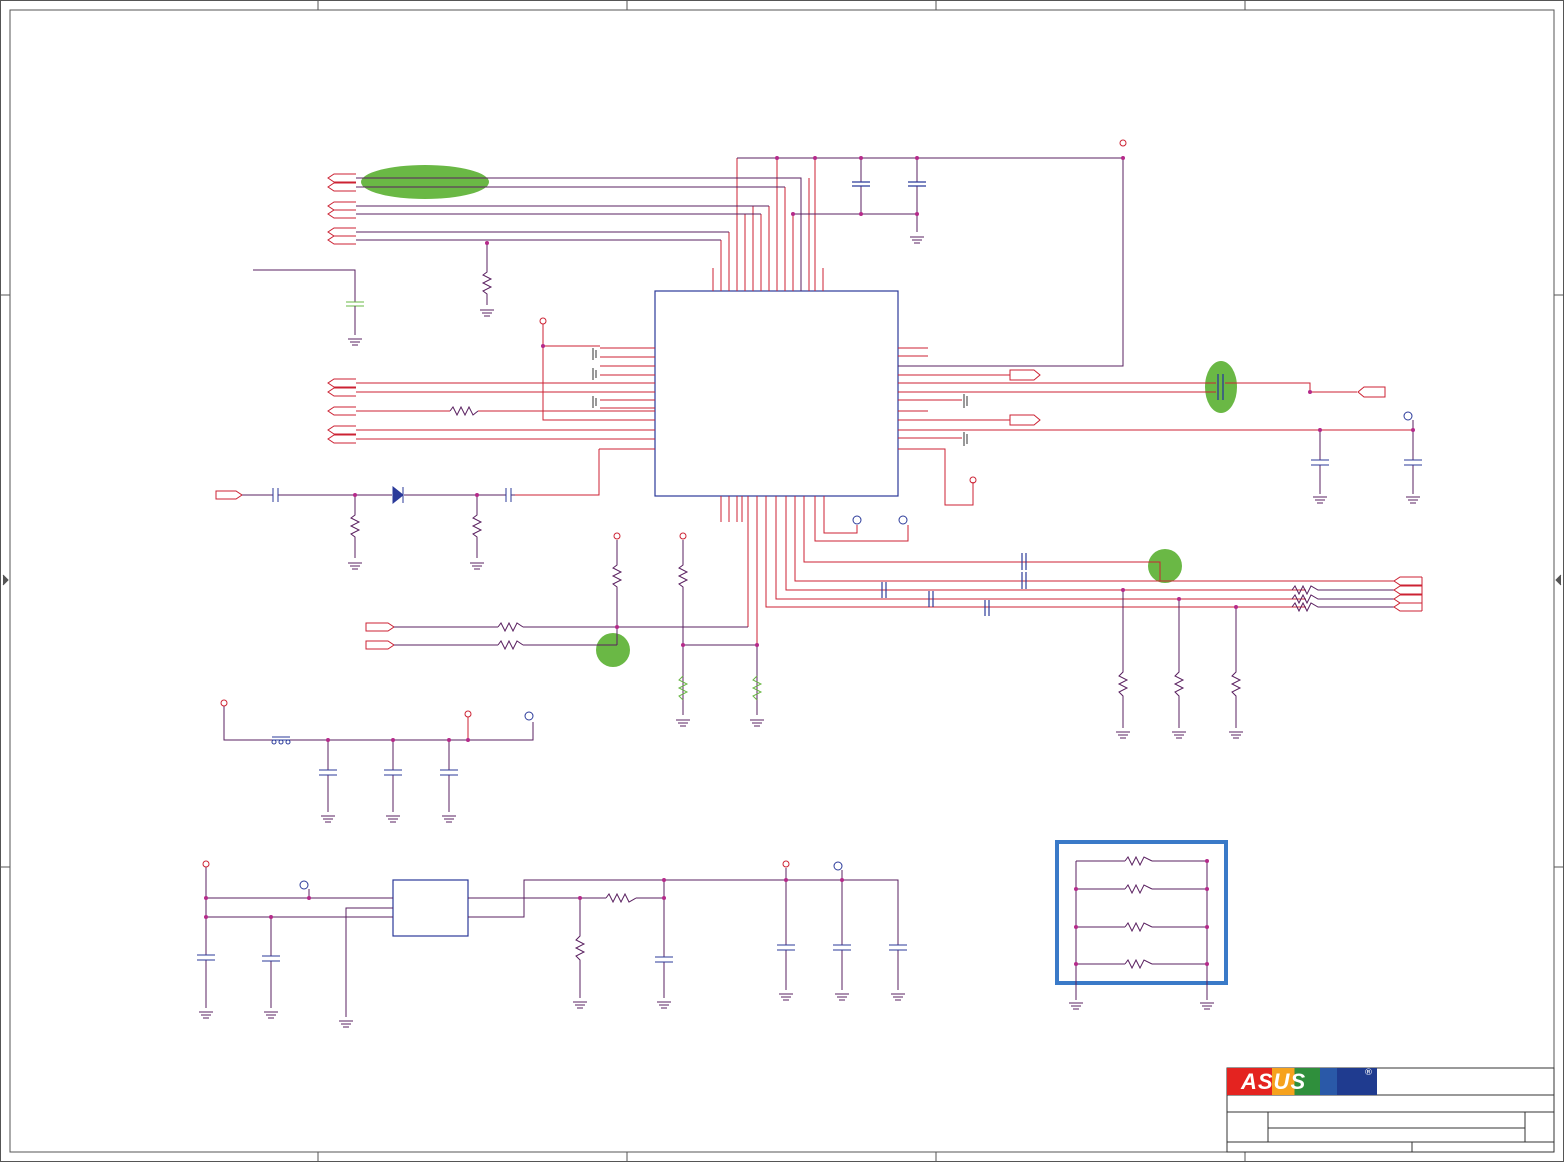 Image resolution: width=1564 pixels, height=1162 pixels. I want to click on ic-bottom-bus, so click(818, 634).